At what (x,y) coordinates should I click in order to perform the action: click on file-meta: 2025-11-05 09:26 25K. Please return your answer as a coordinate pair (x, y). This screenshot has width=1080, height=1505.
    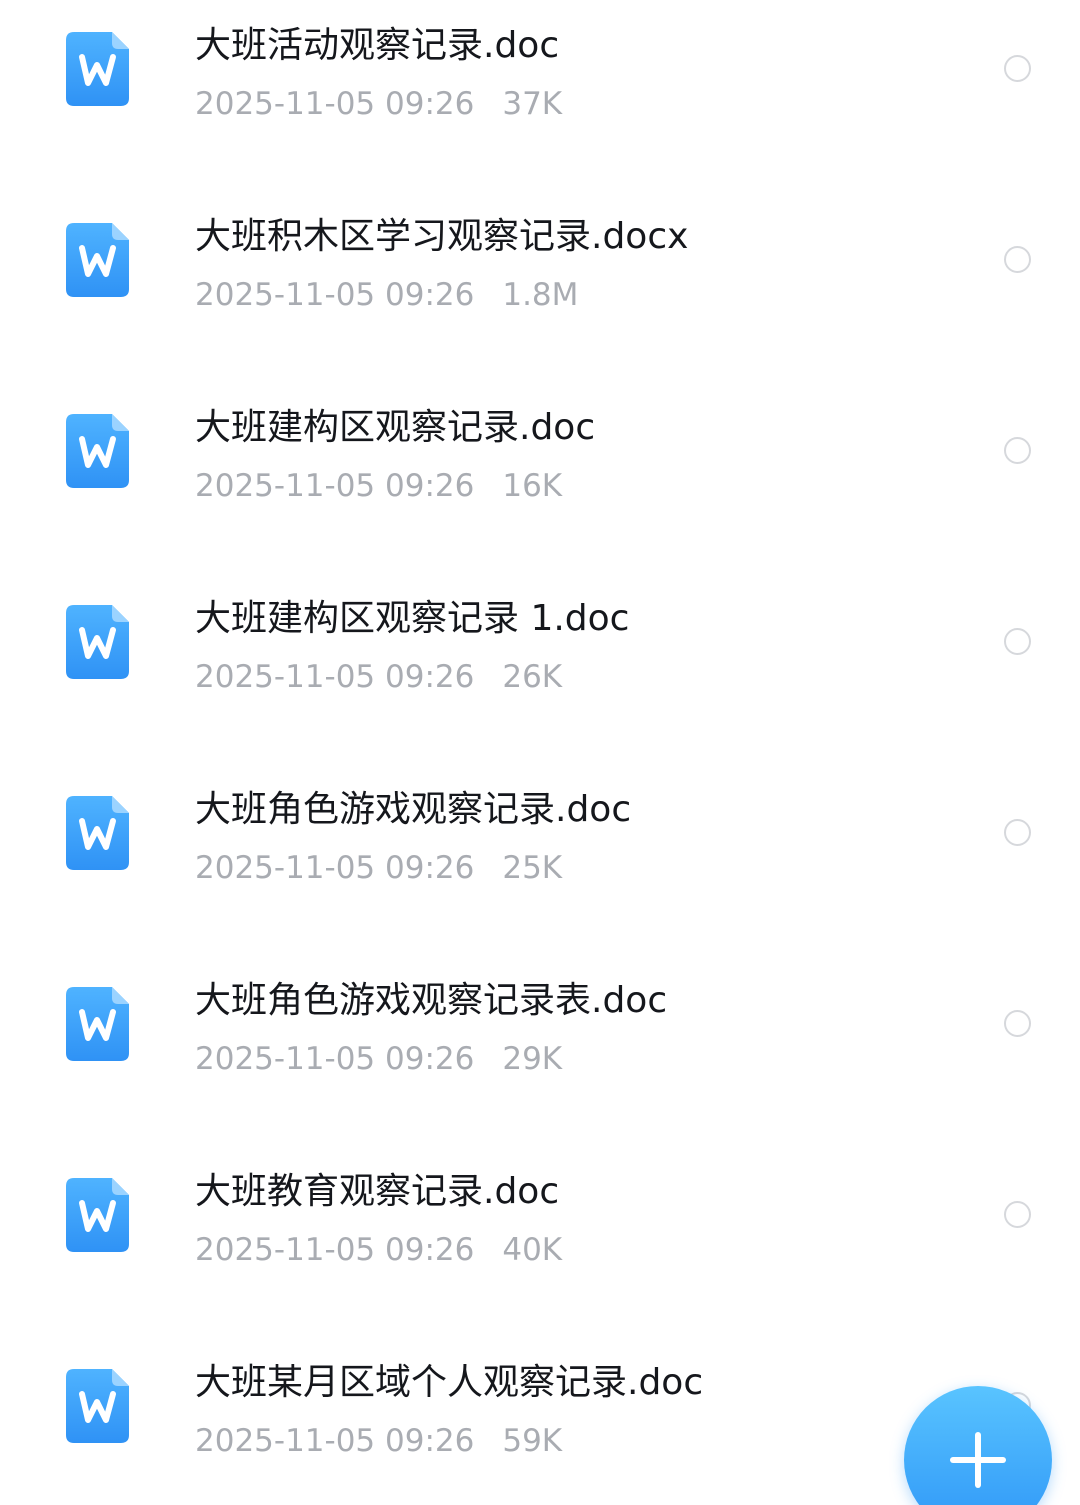
    Looking at the image, I should click on (378, 868).